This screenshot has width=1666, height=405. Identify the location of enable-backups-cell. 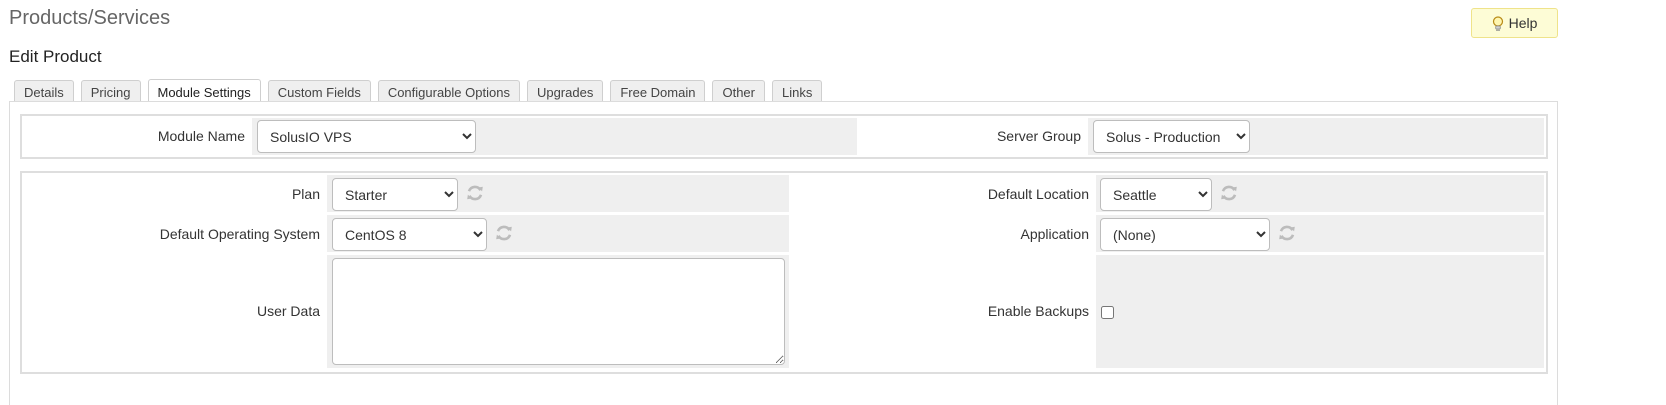
(1320, 311).